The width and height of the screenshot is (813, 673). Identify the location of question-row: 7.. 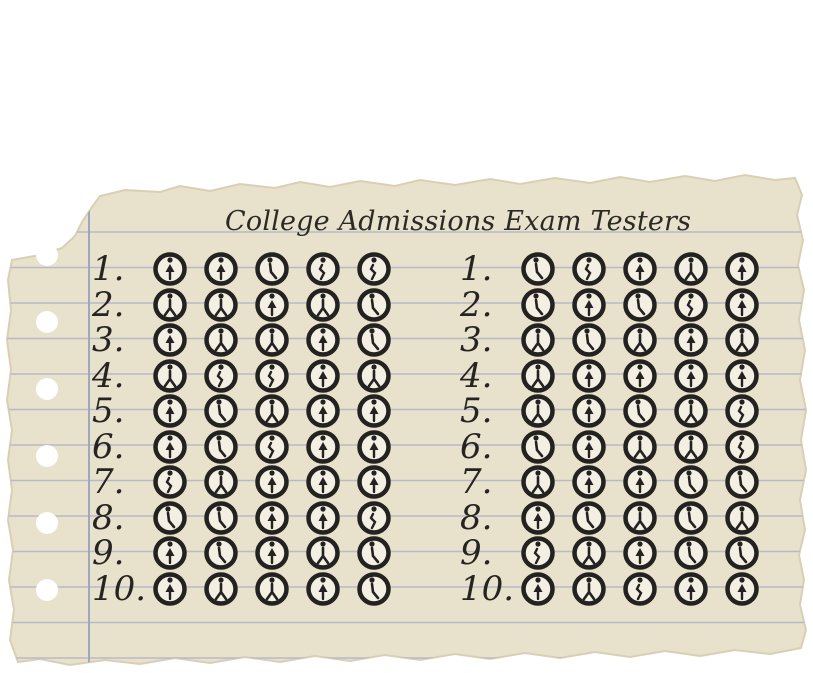
(242, 482).